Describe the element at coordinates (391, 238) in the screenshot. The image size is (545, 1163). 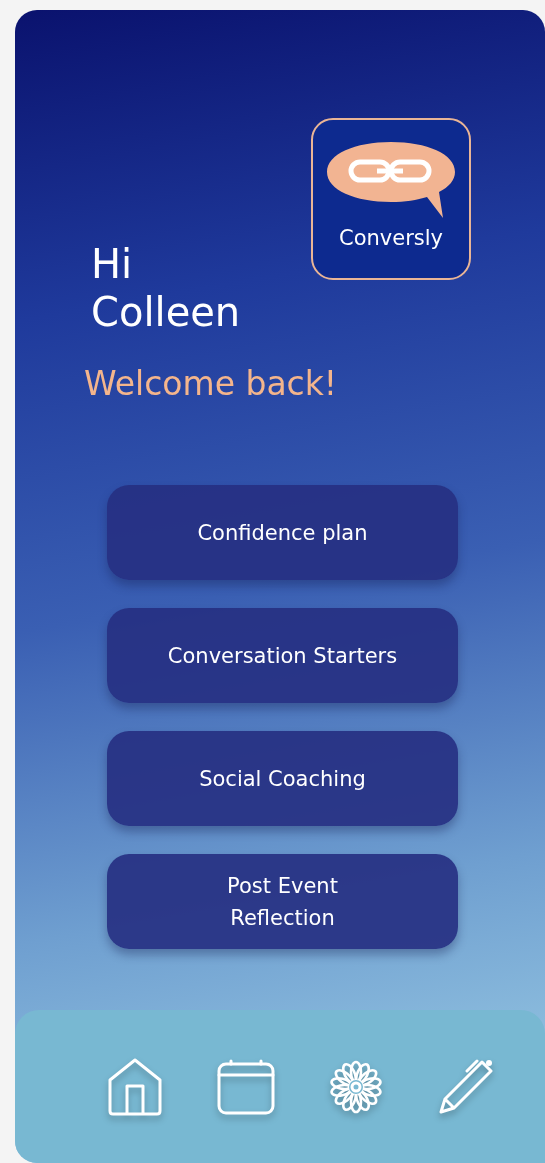
I see `logo-name: Conversly` at that location.